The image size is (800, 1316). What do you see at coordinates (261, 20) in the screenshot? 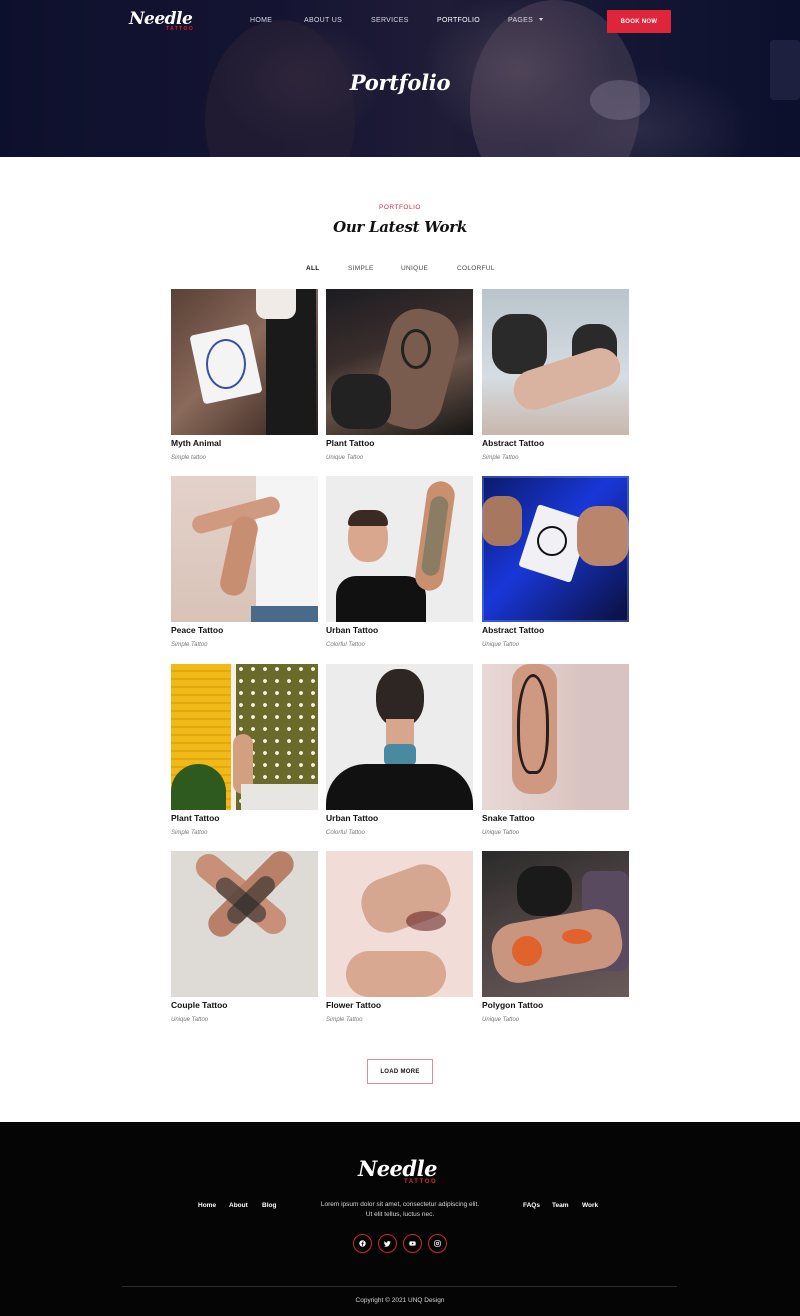
I see `nav-home: HOME` at bounding box center [261, 20].